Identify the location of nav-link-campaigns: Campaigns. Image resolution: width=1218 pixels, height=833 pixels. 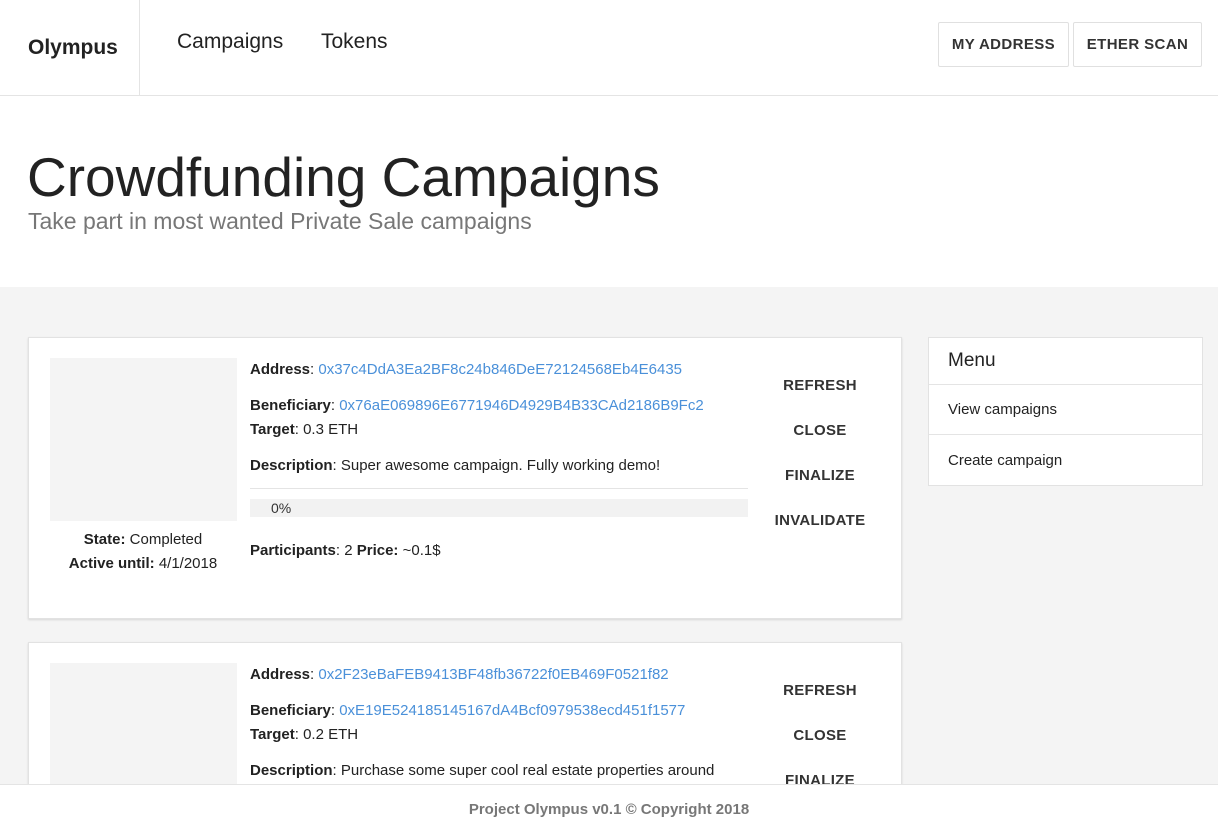
(230, 42).